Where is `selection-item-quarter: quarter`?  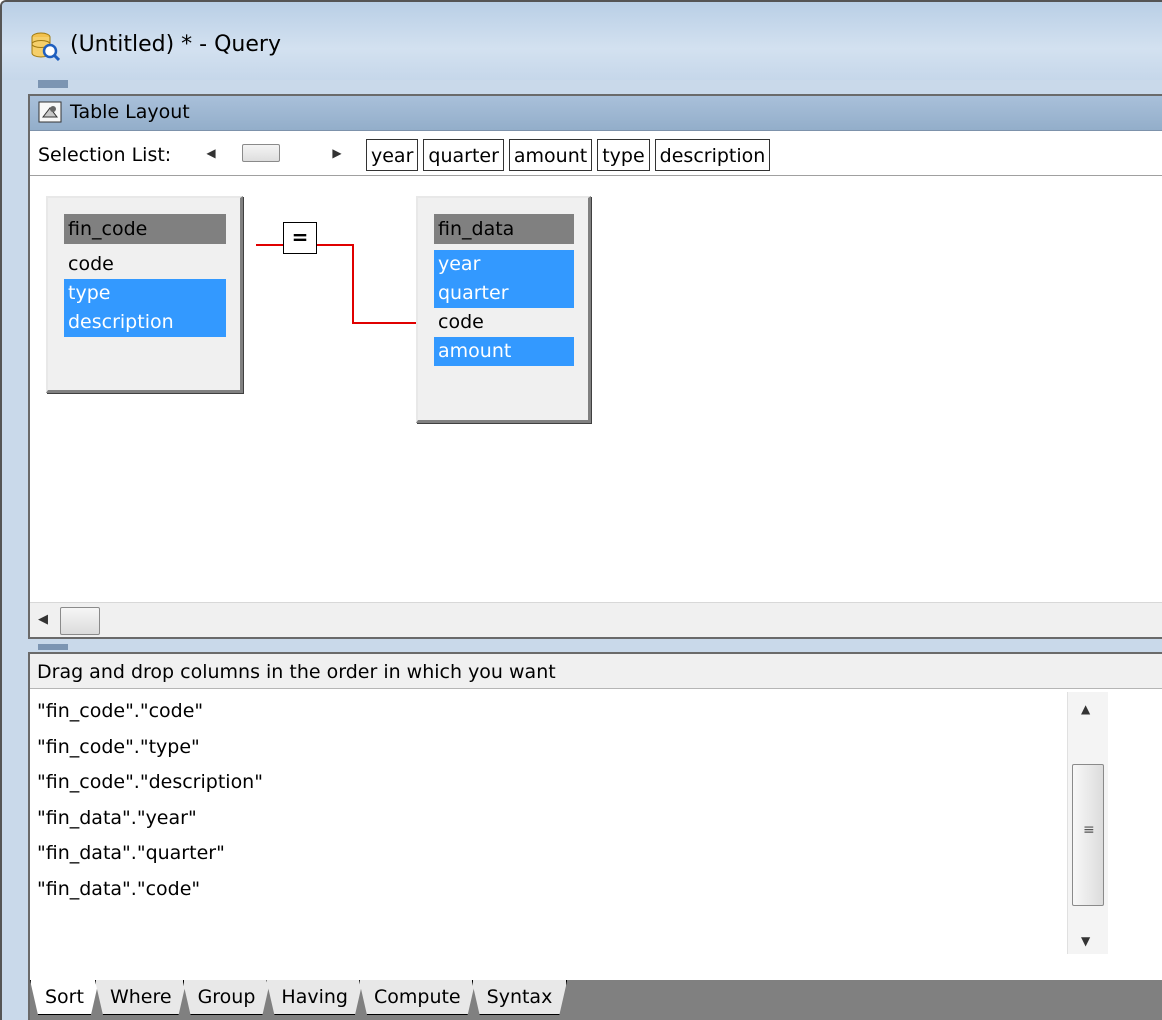
selection-item-quarter: quarter is located at coordinates (463, 155).